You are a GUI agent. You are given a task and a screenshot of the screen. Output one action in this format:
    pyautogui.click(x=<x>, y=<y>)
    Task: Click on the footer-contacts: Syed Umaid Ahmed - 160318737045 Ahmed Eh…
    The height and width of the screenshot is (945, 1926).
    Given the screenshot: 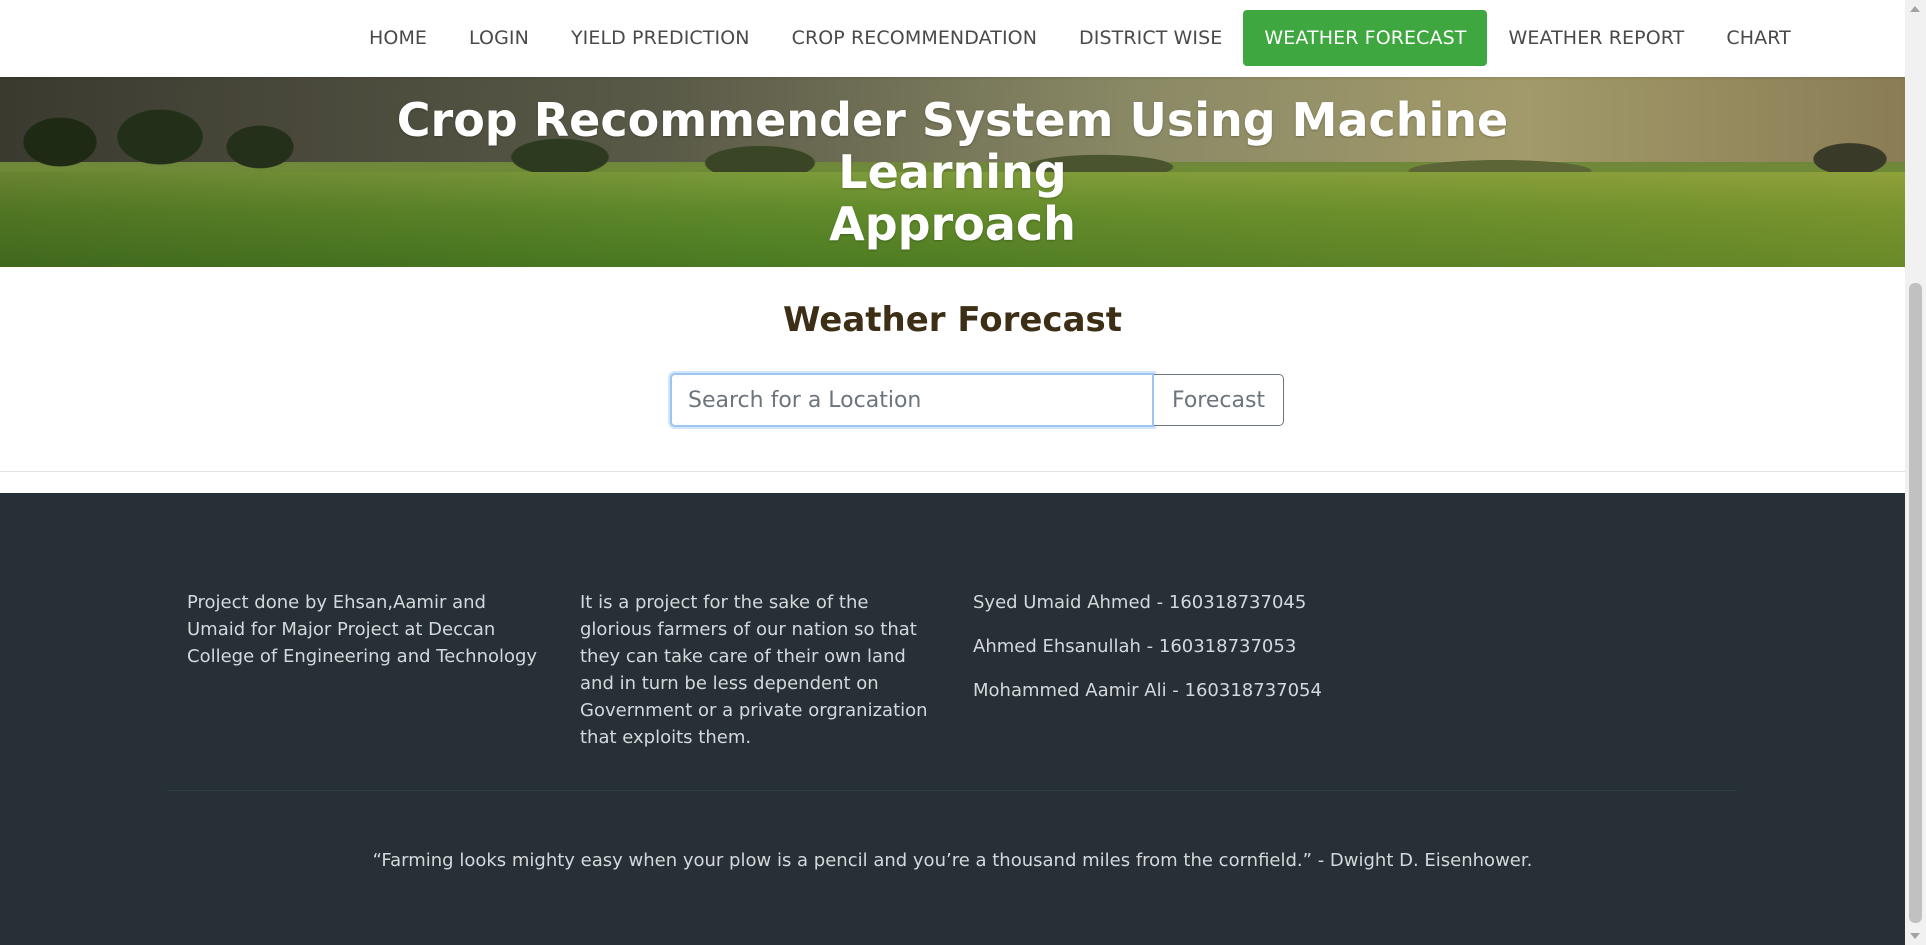 What is the action you would take?
    pyautogui.click(x=1183, y=655)
    